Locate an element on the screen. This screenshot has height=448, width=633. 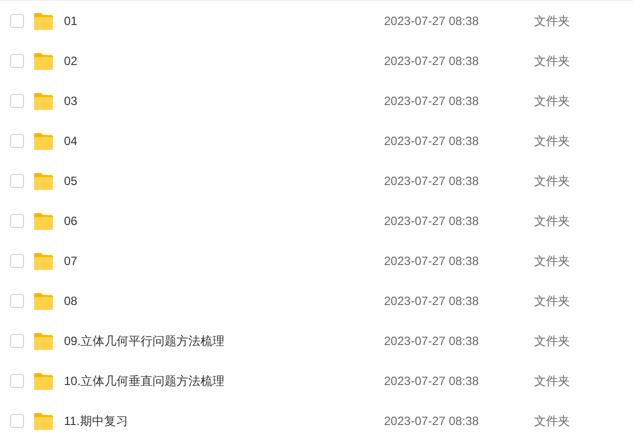
file-name: 05 is located at coordinates (224, 181).